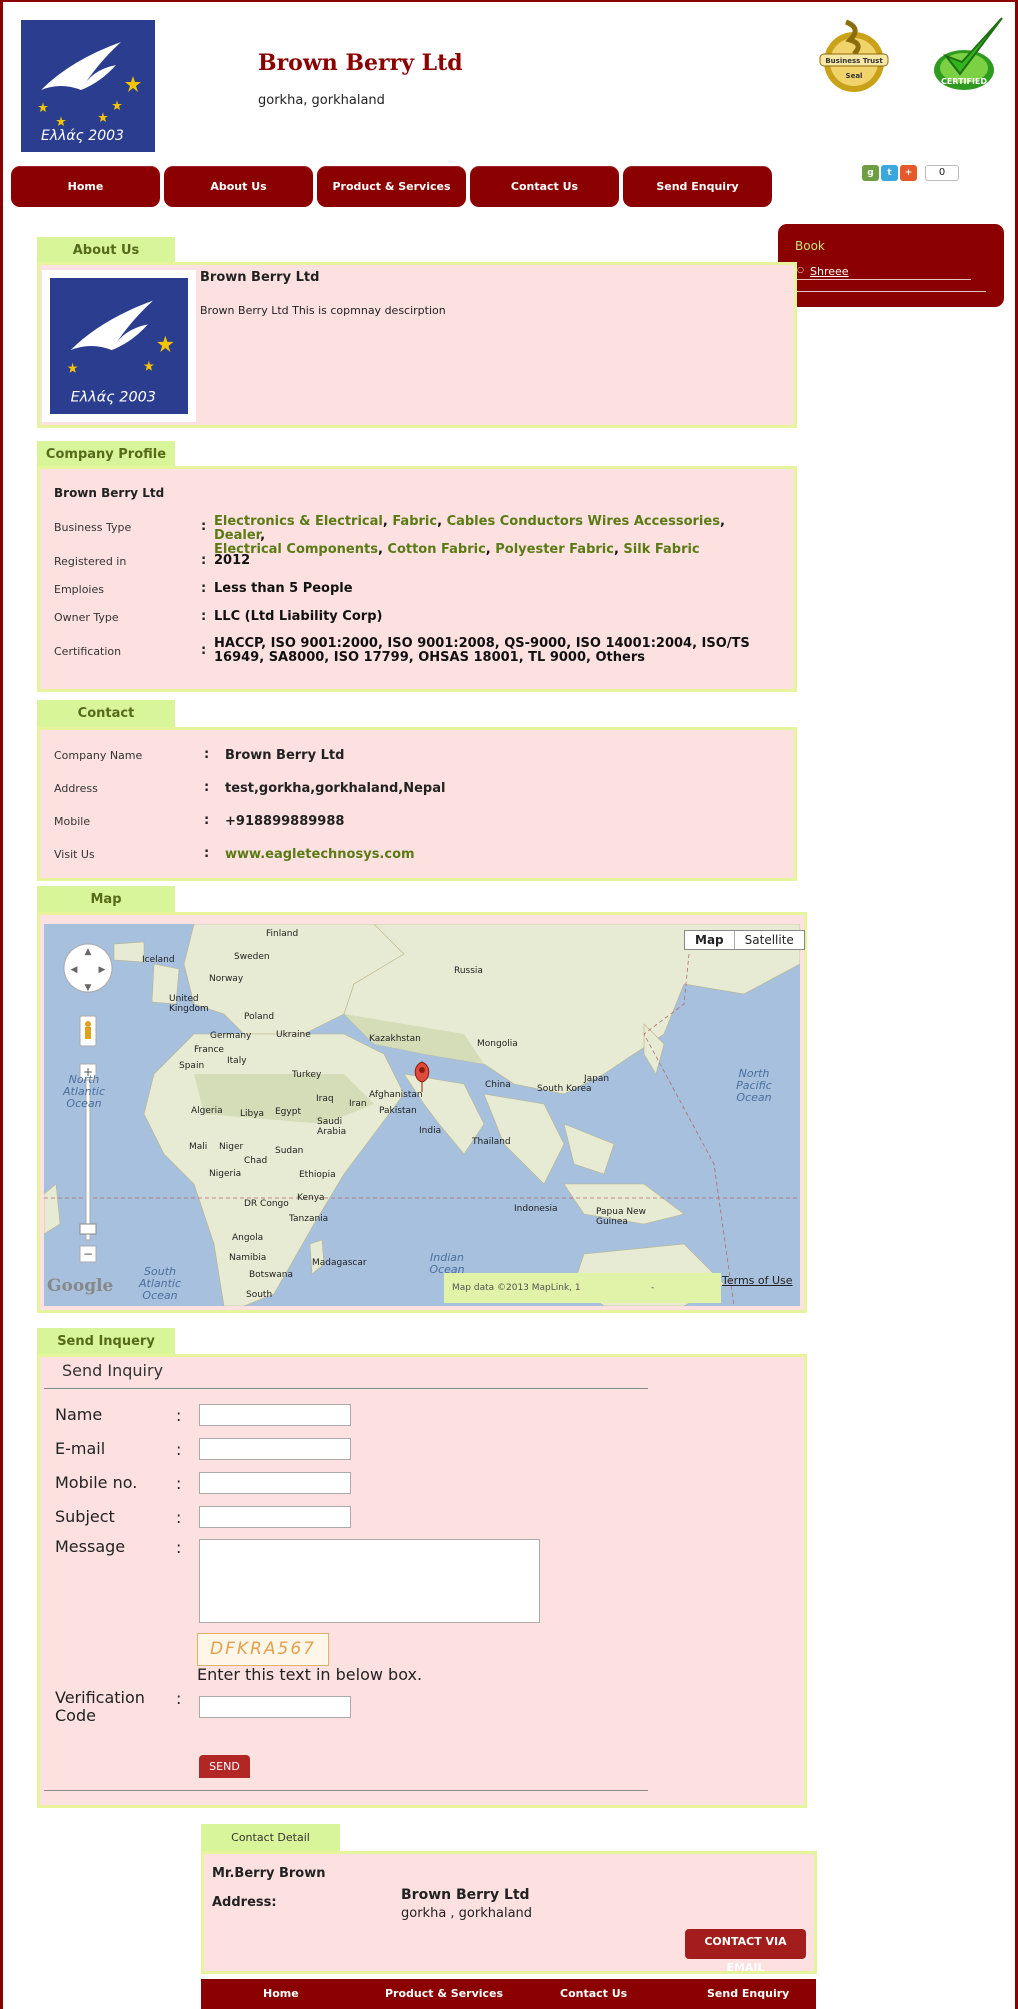 Image resolution: width=1018 pixels, height=2009 pixels. Describe the element at coordinates (88, 968) in the screenshot. I see `map-pan-control: ▲ ▼ ◀ ▶` at that location.